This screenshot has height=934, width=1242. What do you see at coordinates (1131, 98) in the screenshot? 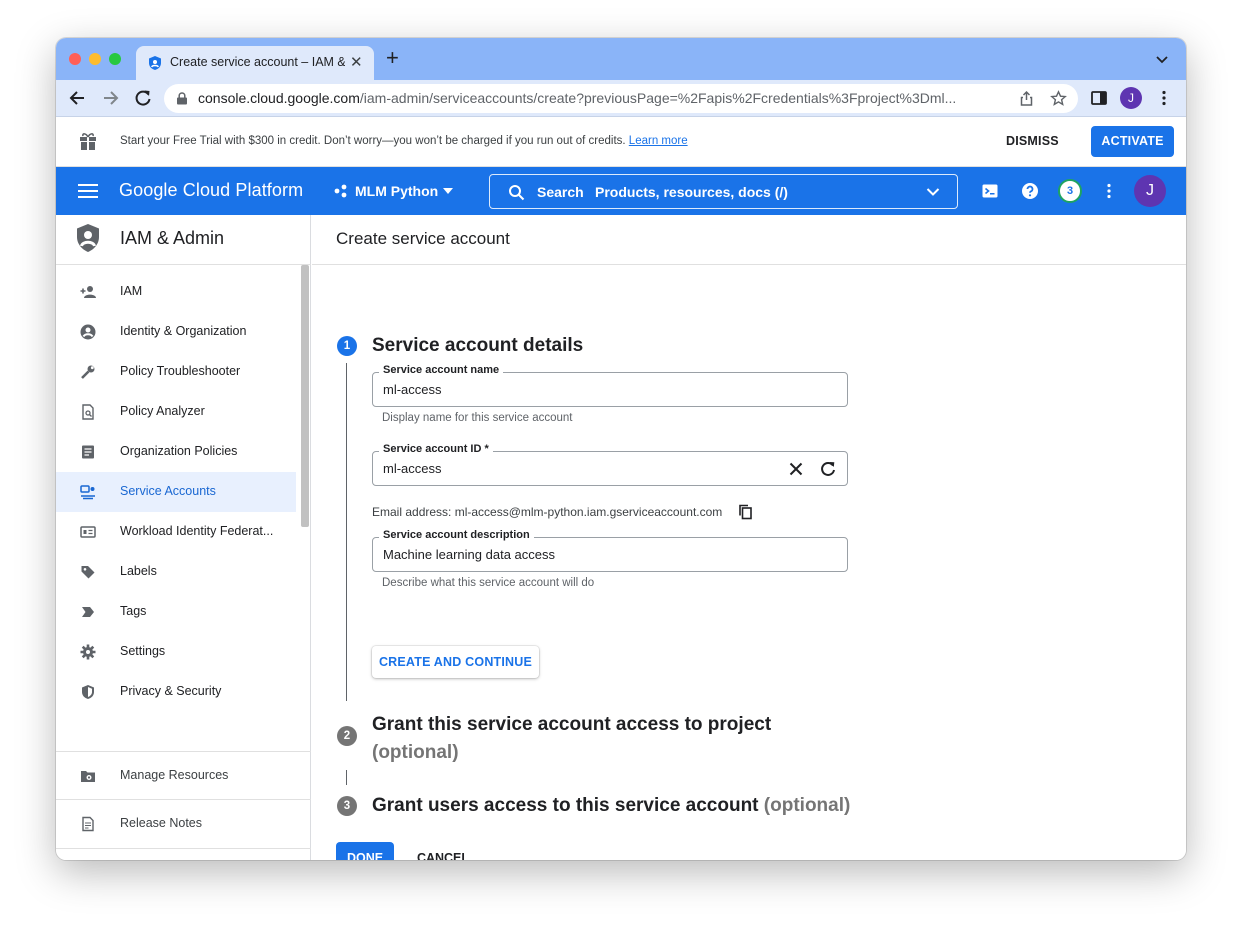
I see `browser-profile-avatar: J` at bounding box center [1131, 98].